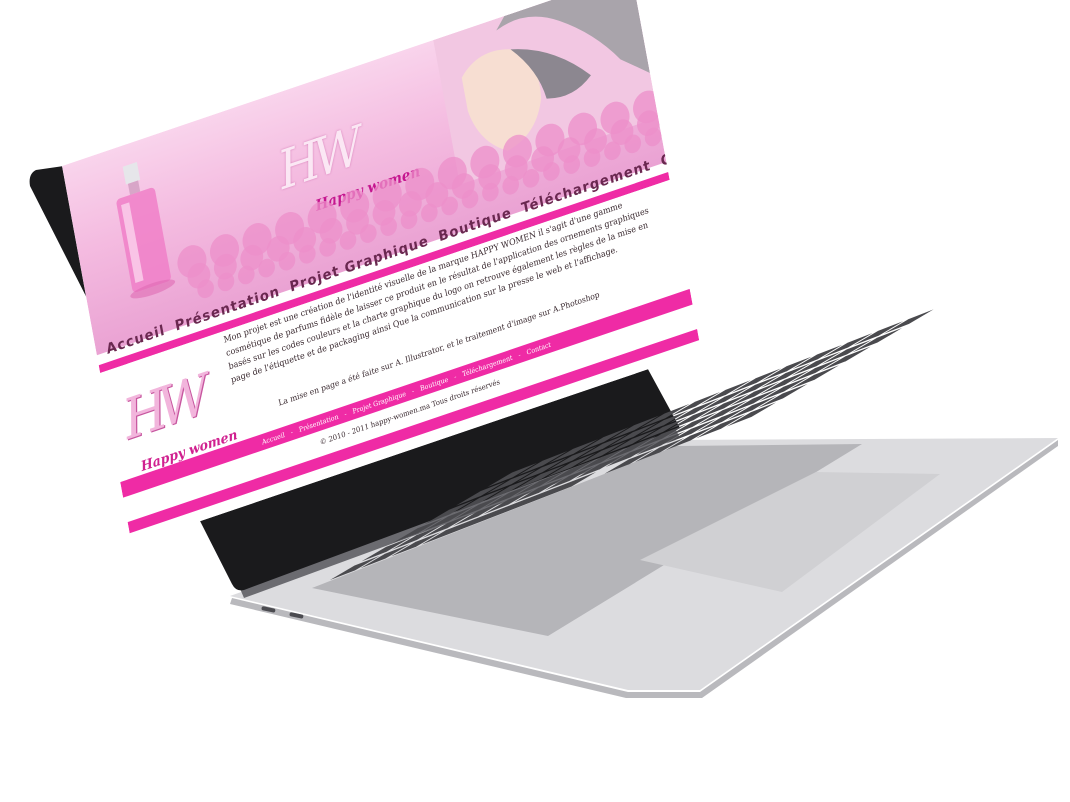  Describe the element at coordinates (433, 383) in the screenshot. I see `footer-link-boutique: Boutique` at that location.